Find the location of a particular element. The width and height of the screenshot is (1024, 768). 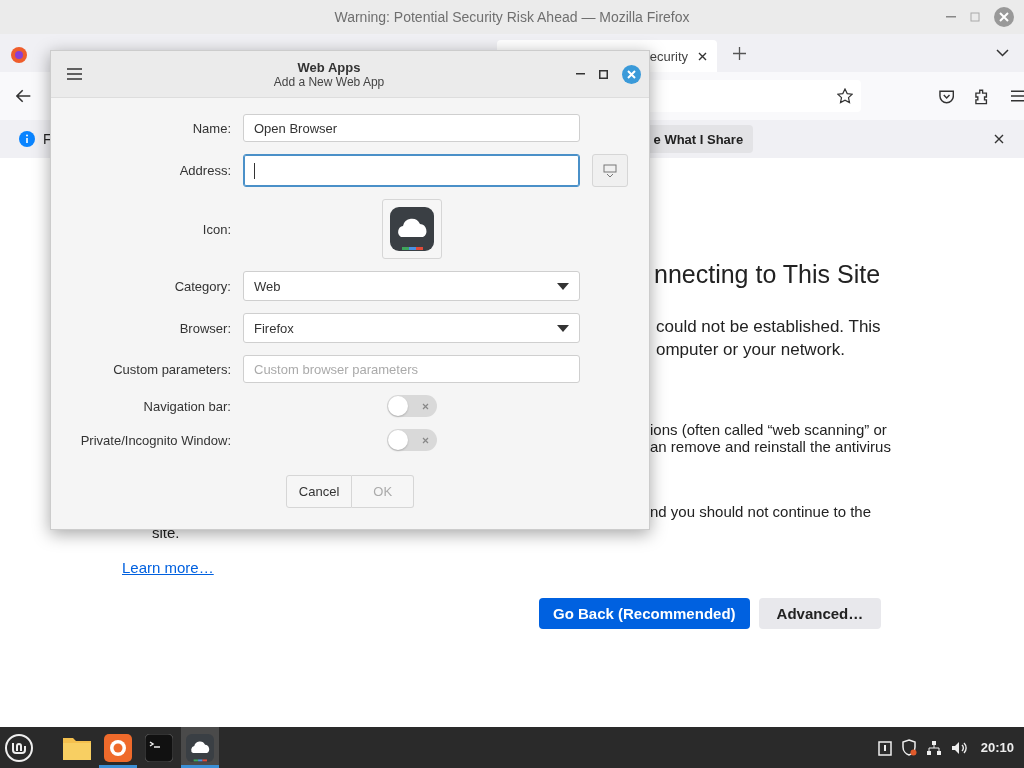

pocket-icon is located at coordinates (947, 96).